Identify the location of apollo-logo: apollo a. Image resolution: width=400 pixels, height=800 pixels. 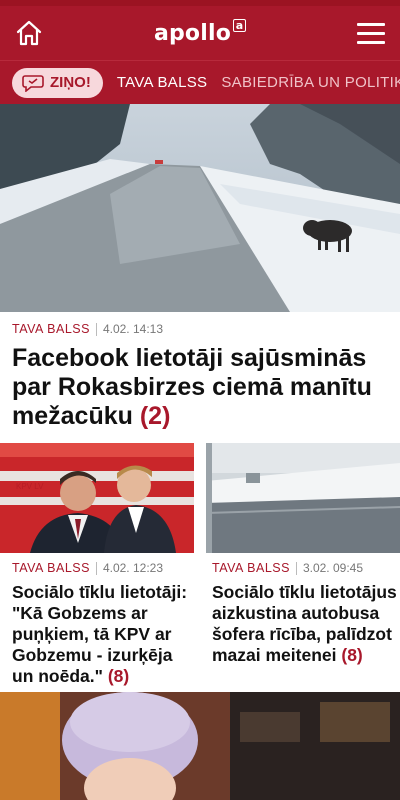
(200, 32).